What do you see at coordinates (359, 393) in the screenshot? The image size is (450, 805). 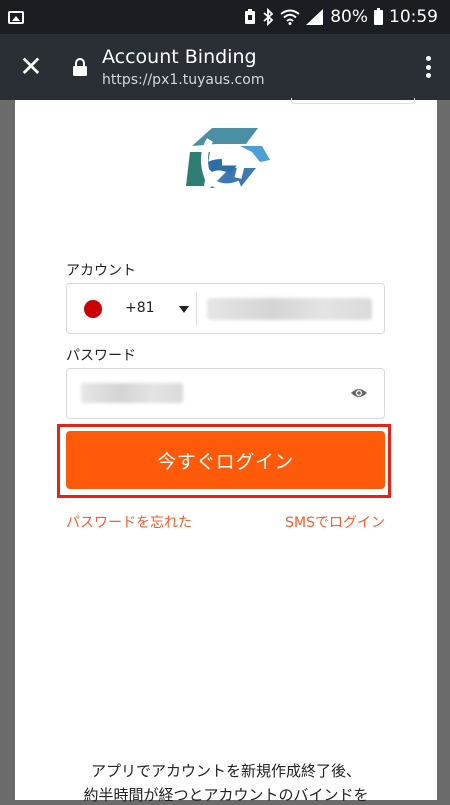 I see `eye-icon` at bounding box center [359, 393].